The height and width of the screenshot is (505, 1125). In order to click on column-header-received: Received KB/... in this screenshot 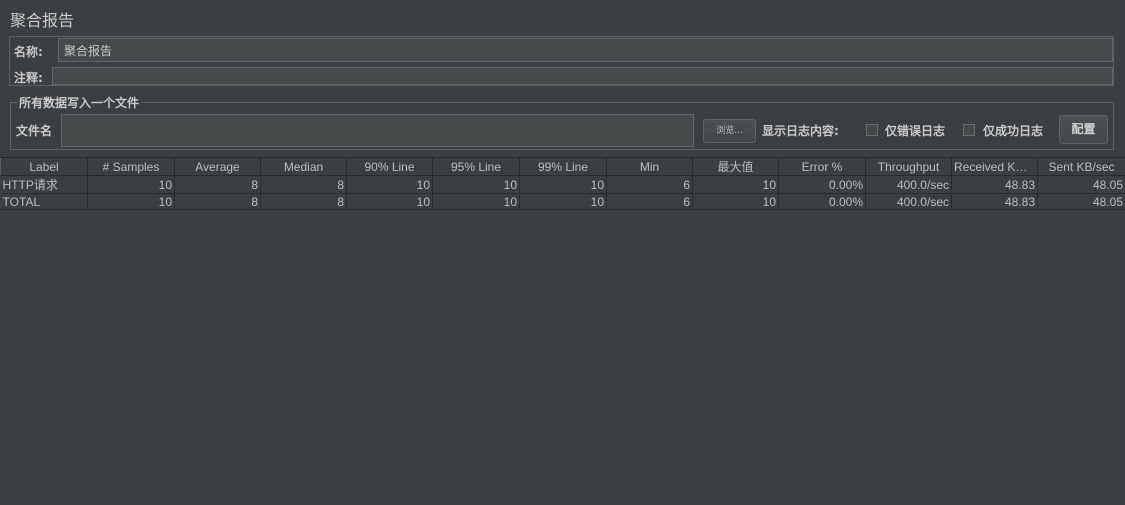, I will do `click(994, 167)`.